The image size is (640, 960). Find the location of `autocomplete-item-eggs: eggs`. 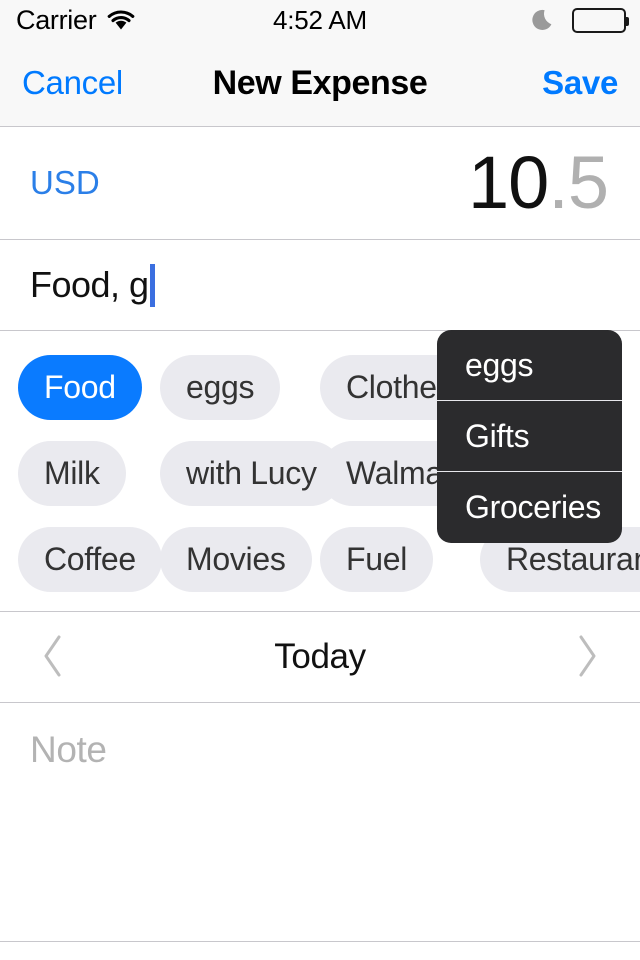

autocomplete-item-eggs: eggs is located at coordinates (529, 365).